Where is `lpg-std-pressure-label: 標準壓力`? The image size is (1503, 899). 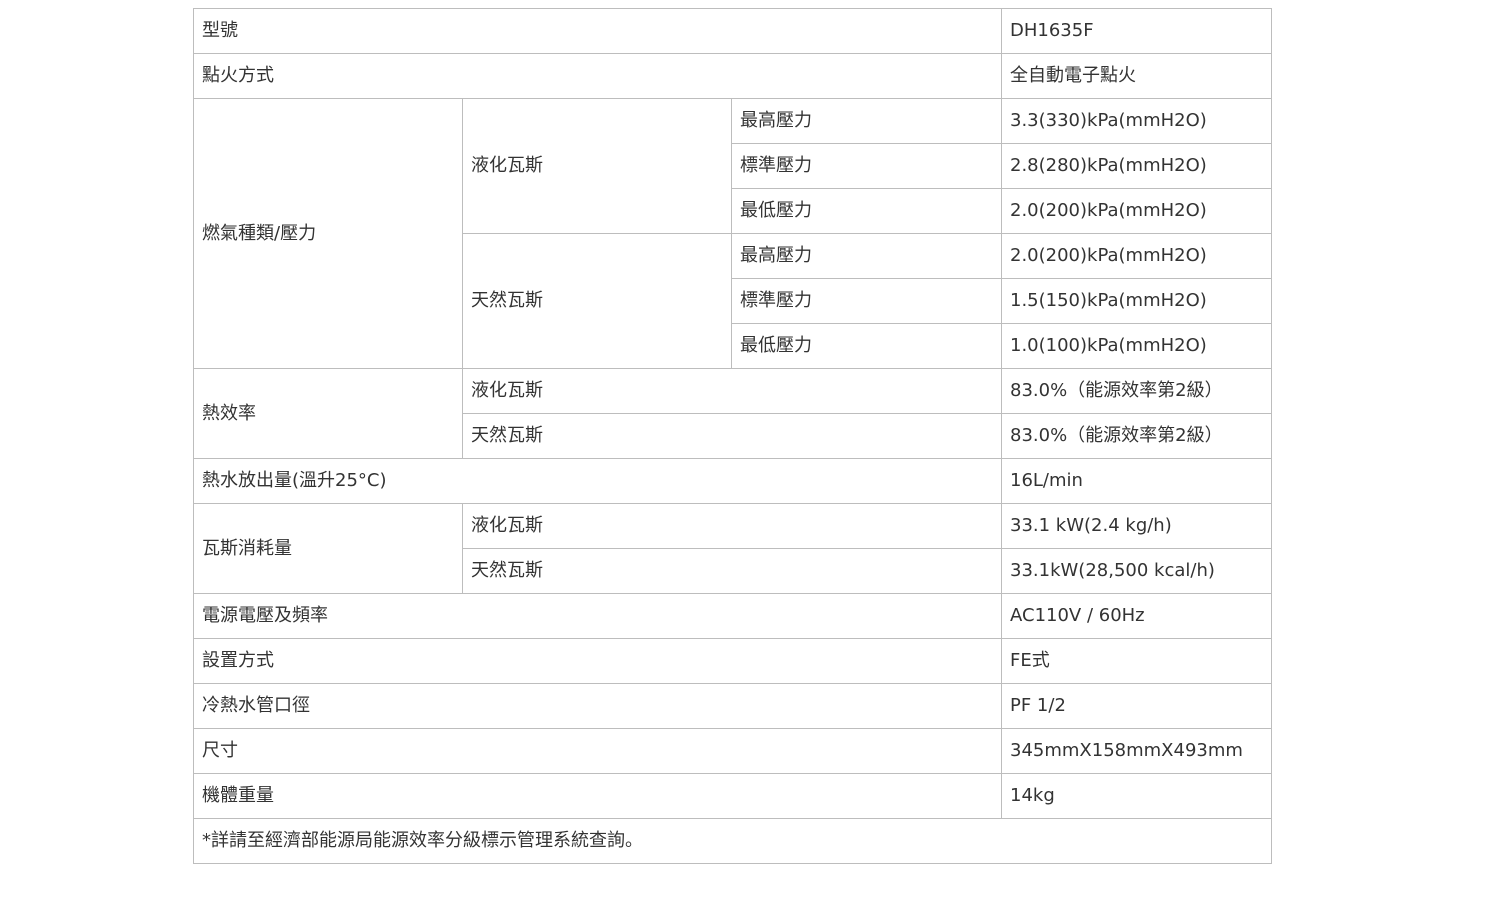 lpg-std-pressure-label: 標準壓力 is located at coordinates (866, 166).